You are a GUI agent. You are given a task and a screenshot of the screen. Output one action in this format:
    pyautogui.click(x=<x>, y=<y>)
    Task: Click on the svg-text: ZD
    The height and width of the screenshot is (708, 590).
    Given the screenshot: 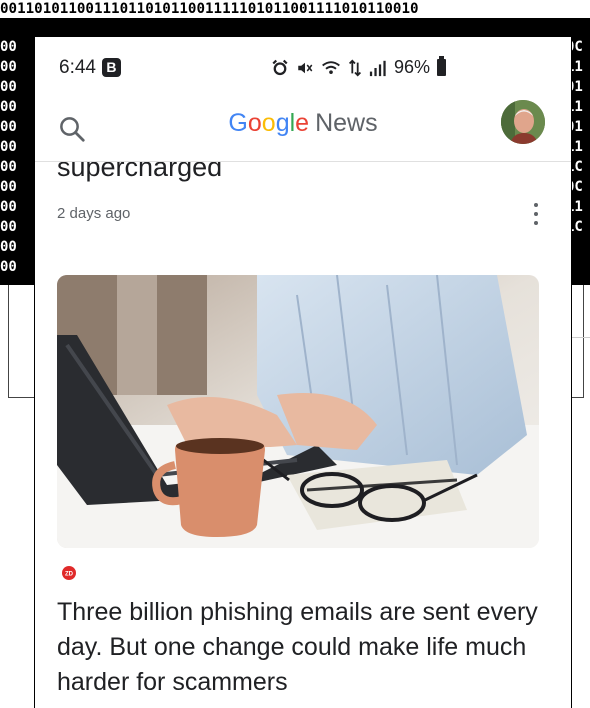 What is the action you would take?
    pyautogui.click(x=69, y=575)
    